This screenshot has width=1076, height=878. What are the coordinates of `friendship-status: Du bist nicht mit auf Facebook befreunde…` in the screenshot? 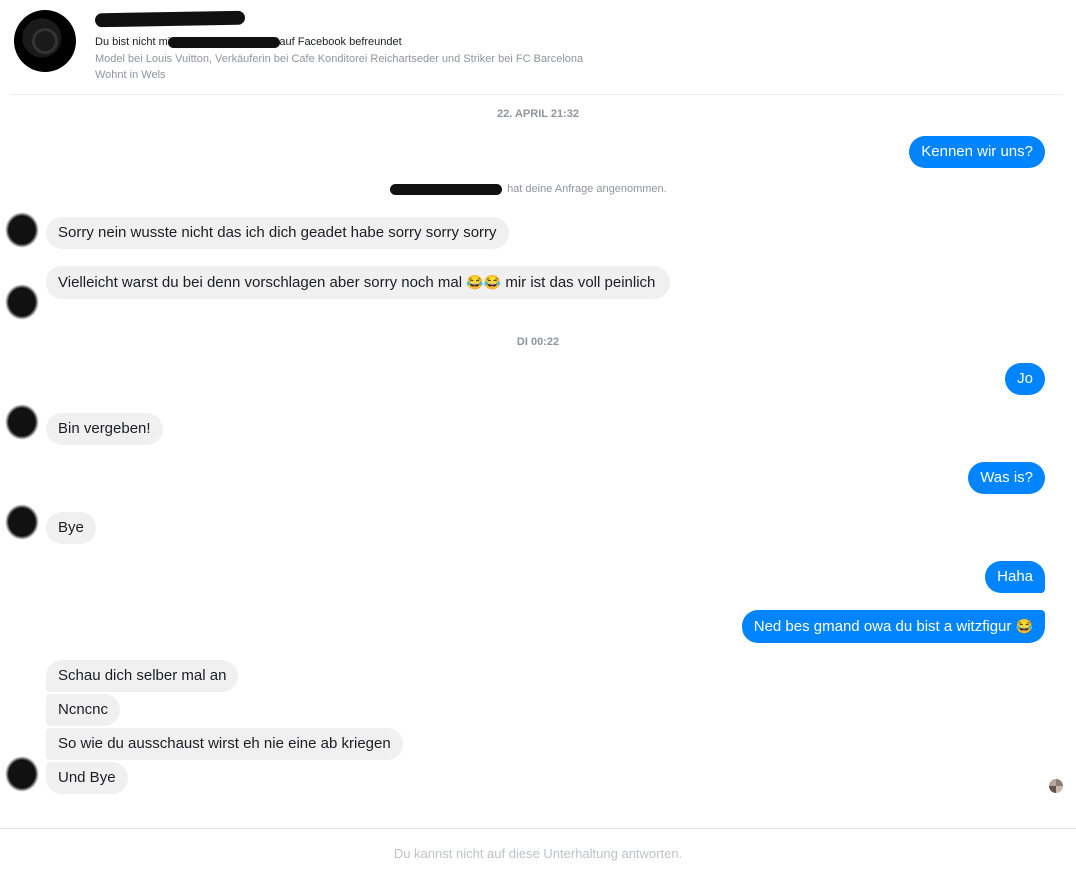 It's located at (248, 42).